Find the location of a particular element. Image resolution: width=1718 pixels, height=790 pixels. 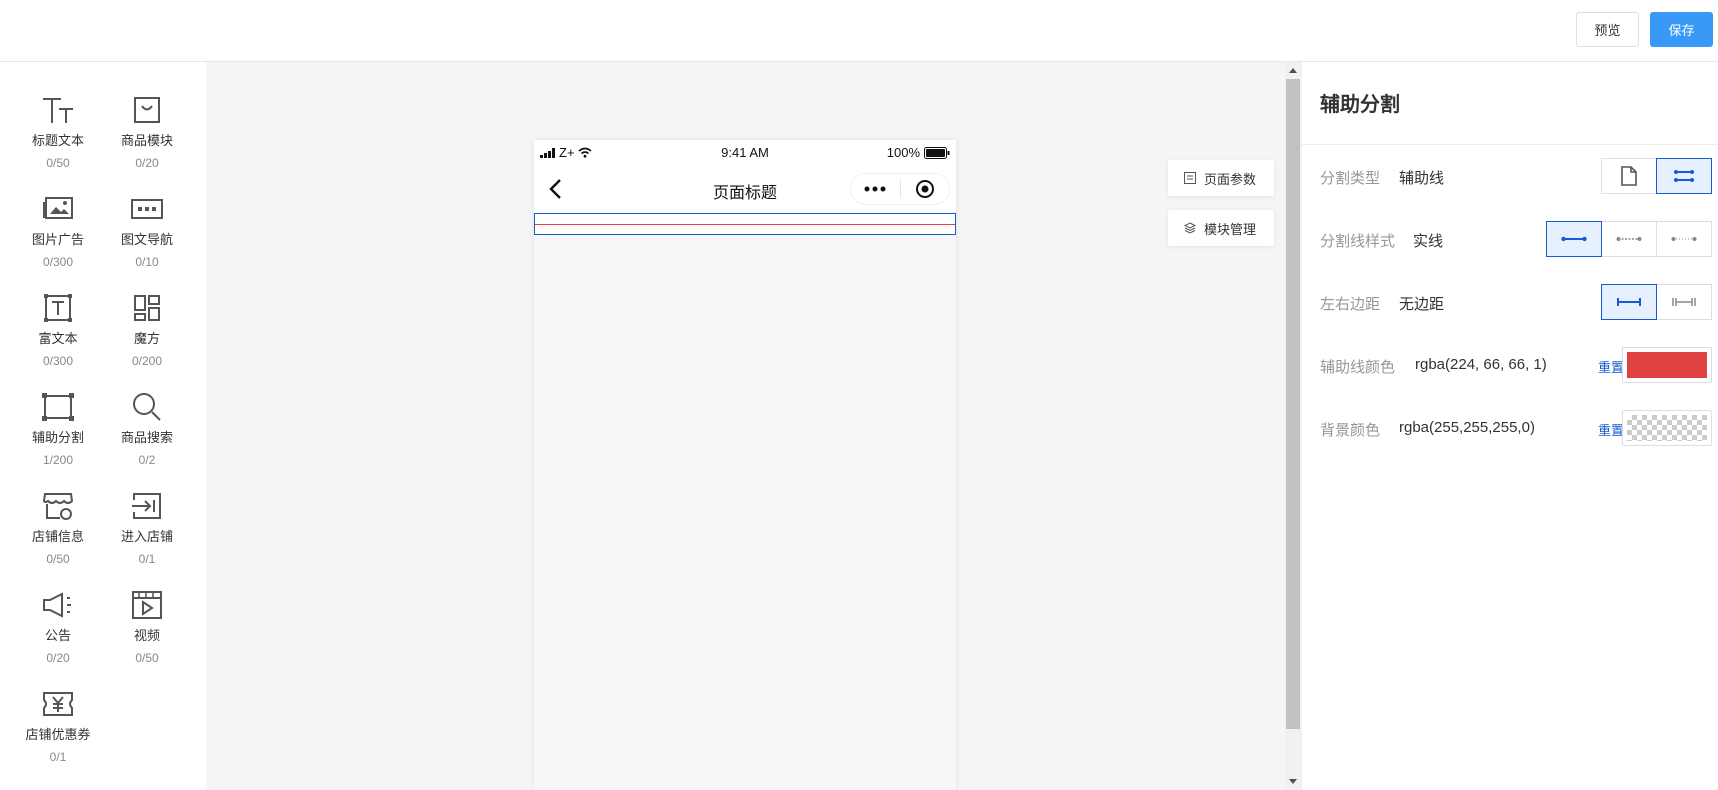

component-rich-text: 富文本 0/300 is located at coordinates (58, 329).